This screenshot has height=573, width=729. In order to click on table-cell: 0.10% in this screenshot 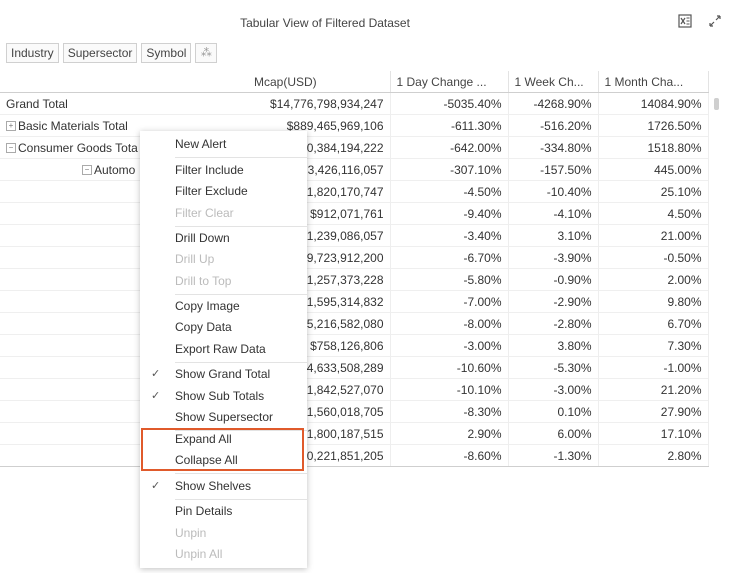, I will do `click(553, 411)`.